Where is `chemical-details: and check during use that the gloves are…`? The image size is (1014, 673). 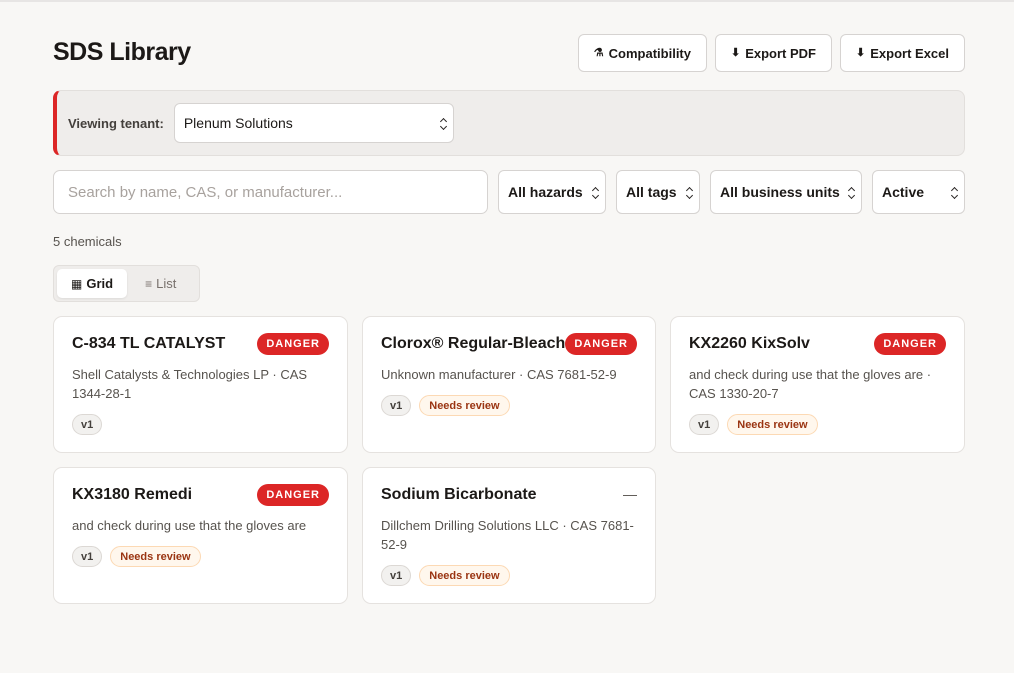
chemical-details: and check during use that the gloves are… is located at coordinates (810, 384).